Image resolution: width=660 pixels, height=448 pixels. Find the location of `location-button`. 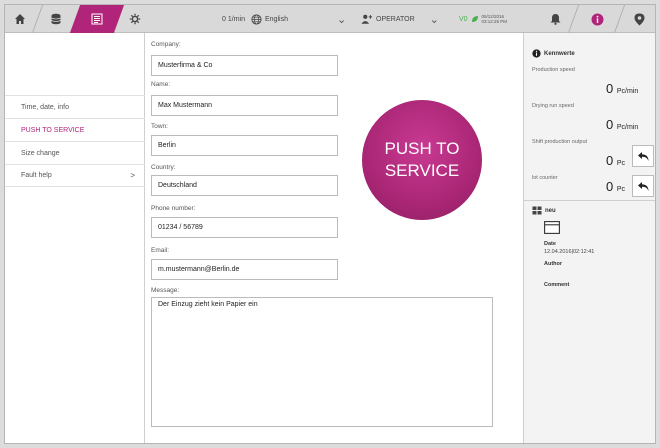

location-button is located at coordinates (639, 19).